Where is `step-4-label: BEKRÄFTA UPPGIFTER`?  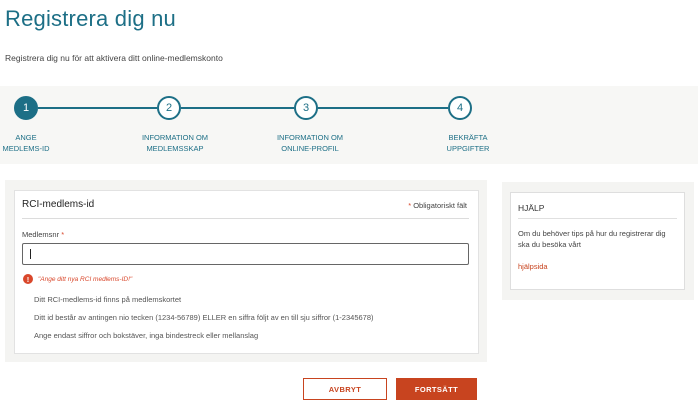
step-4-label: BEKRÄFTA UPPGIFTER is located at coordinates (468, 143).